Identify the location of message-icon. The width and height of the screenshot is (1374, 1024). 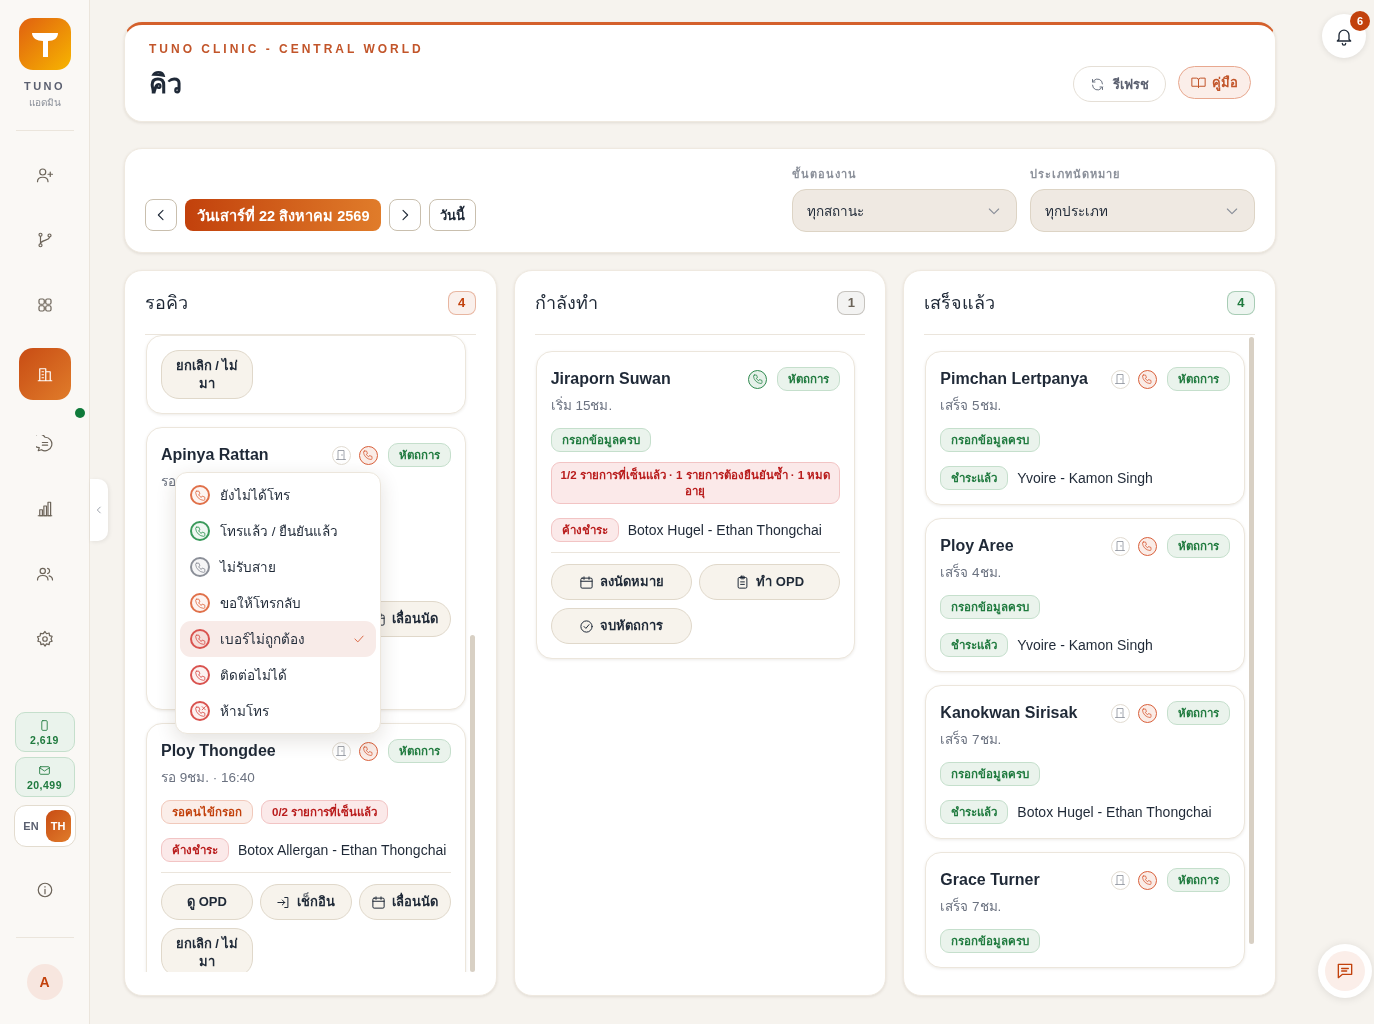
(1345, 971).